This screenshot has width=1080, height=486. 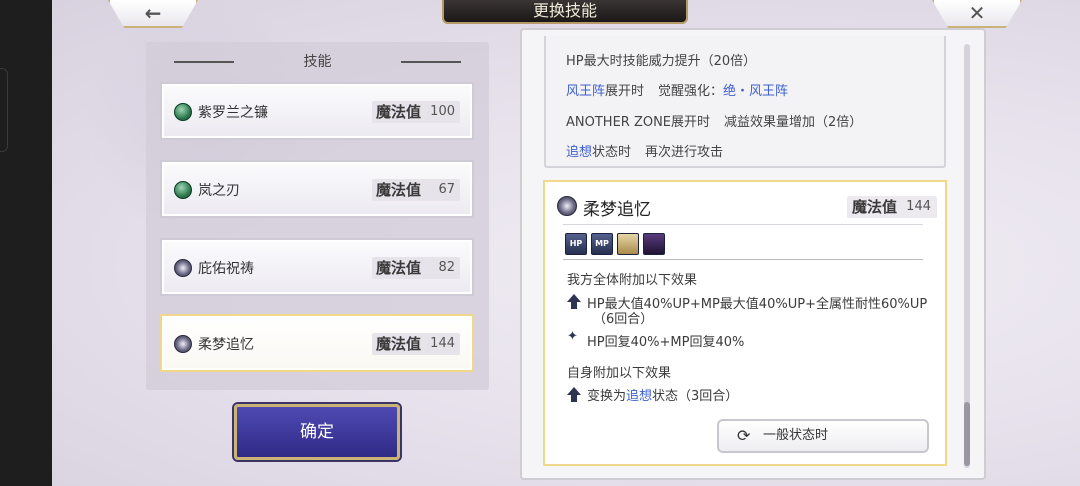 I want to click on resistance-badge-icon, so click(x=628, y=244).